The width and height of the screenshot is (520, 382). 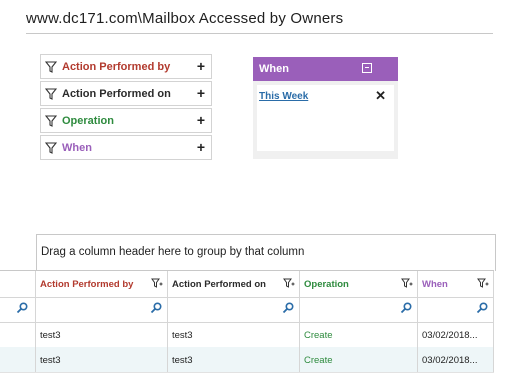 I want to click on column-header-operation: Operation, so click(x=359, y=284).